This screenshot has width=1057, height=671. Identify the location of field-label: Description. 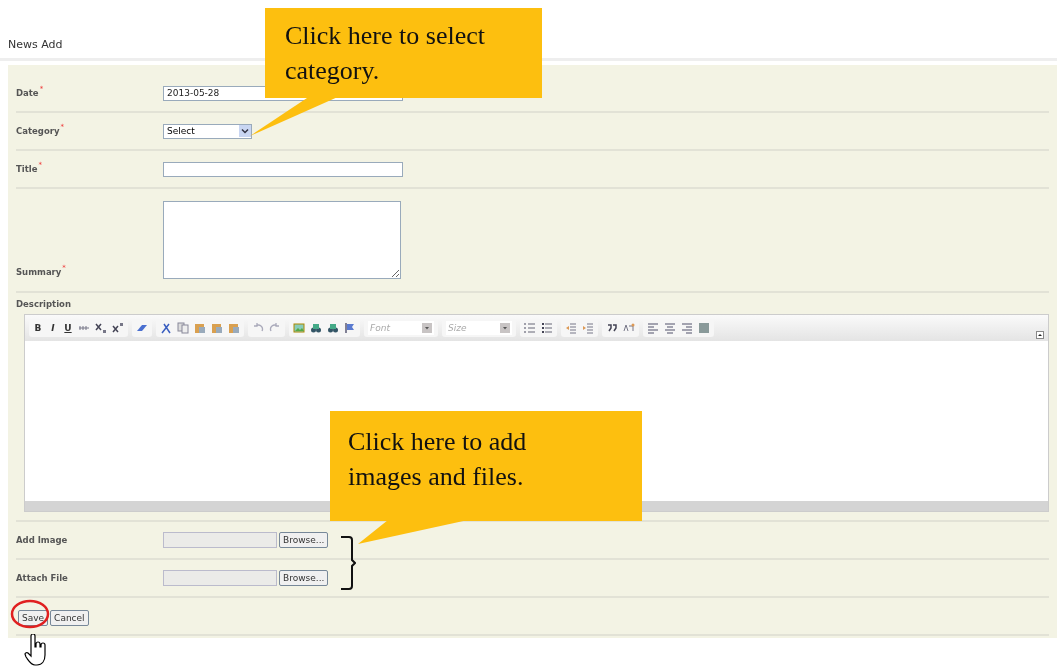
(44, 304).